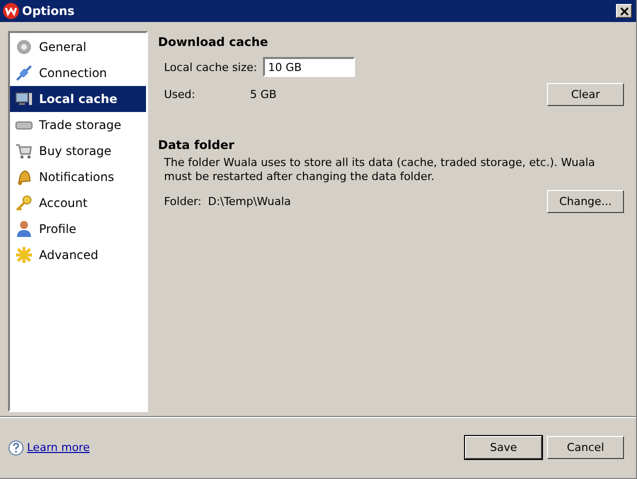 Image resolution: width=637 pixels, height=479 pixels. Describe the element at coordinates (78, 99) in the screenshot. I see `sidebar-item: Local cache` at that location.